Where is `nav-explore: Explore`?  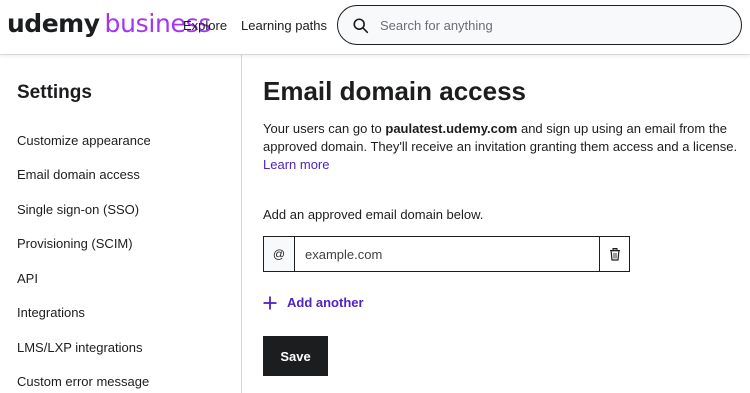
nav-explore: Explore is located at coordinates (205, 25).